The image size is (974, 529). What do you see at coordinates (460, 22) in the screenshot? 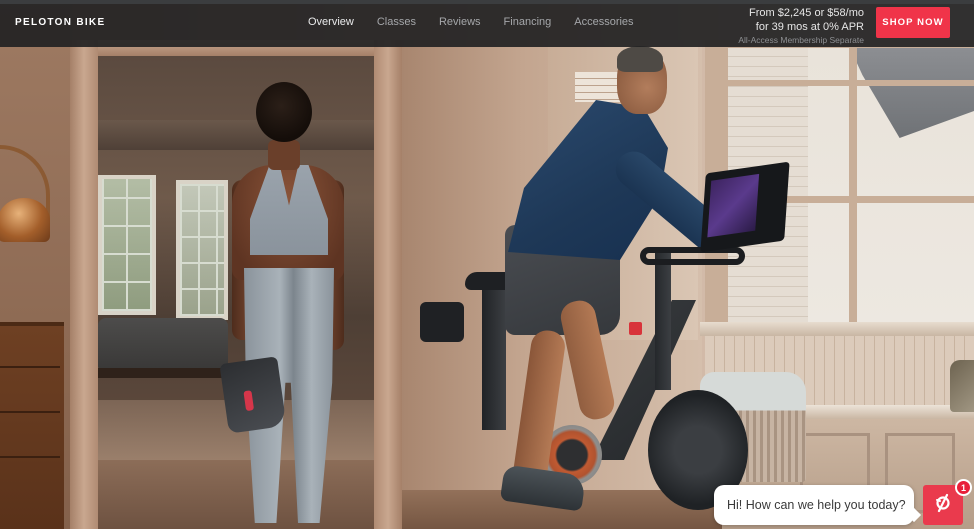
I see `nav-link-reviews: Reviews` at bounding box center [460, 22].